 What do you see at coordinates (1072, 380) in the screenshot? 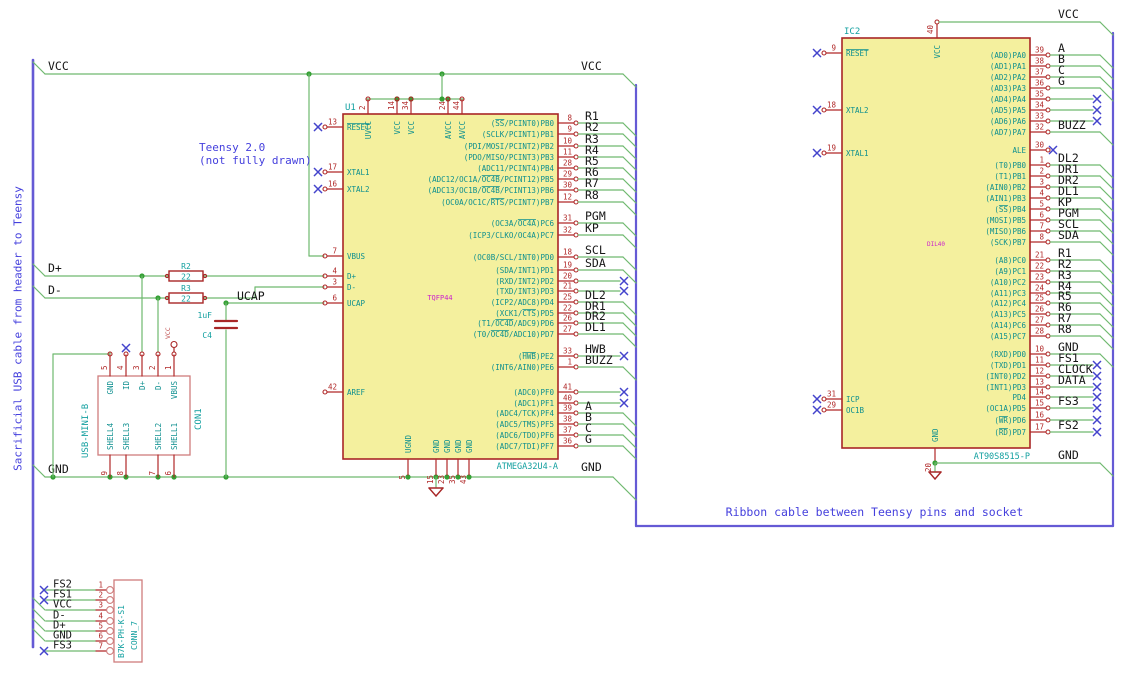
I see `net-label-data: DATA` at bounding box center [1072, 380].